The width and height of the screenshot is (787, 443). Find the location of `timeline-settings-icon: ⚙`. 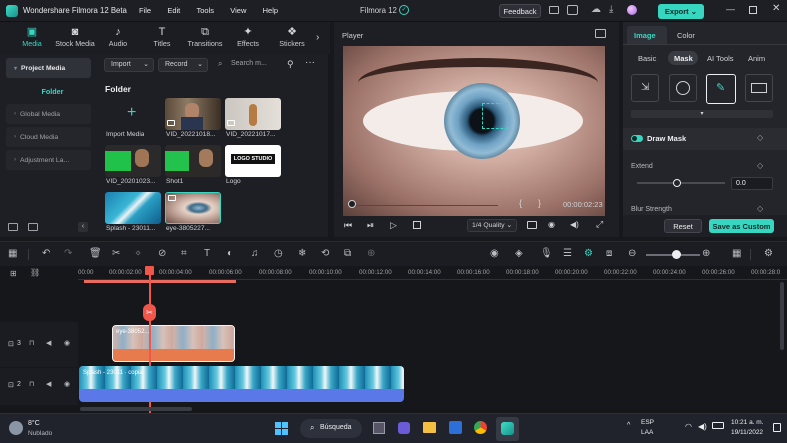

timeline-settings-icon: ⚙ is located at coordinates (768, 254).